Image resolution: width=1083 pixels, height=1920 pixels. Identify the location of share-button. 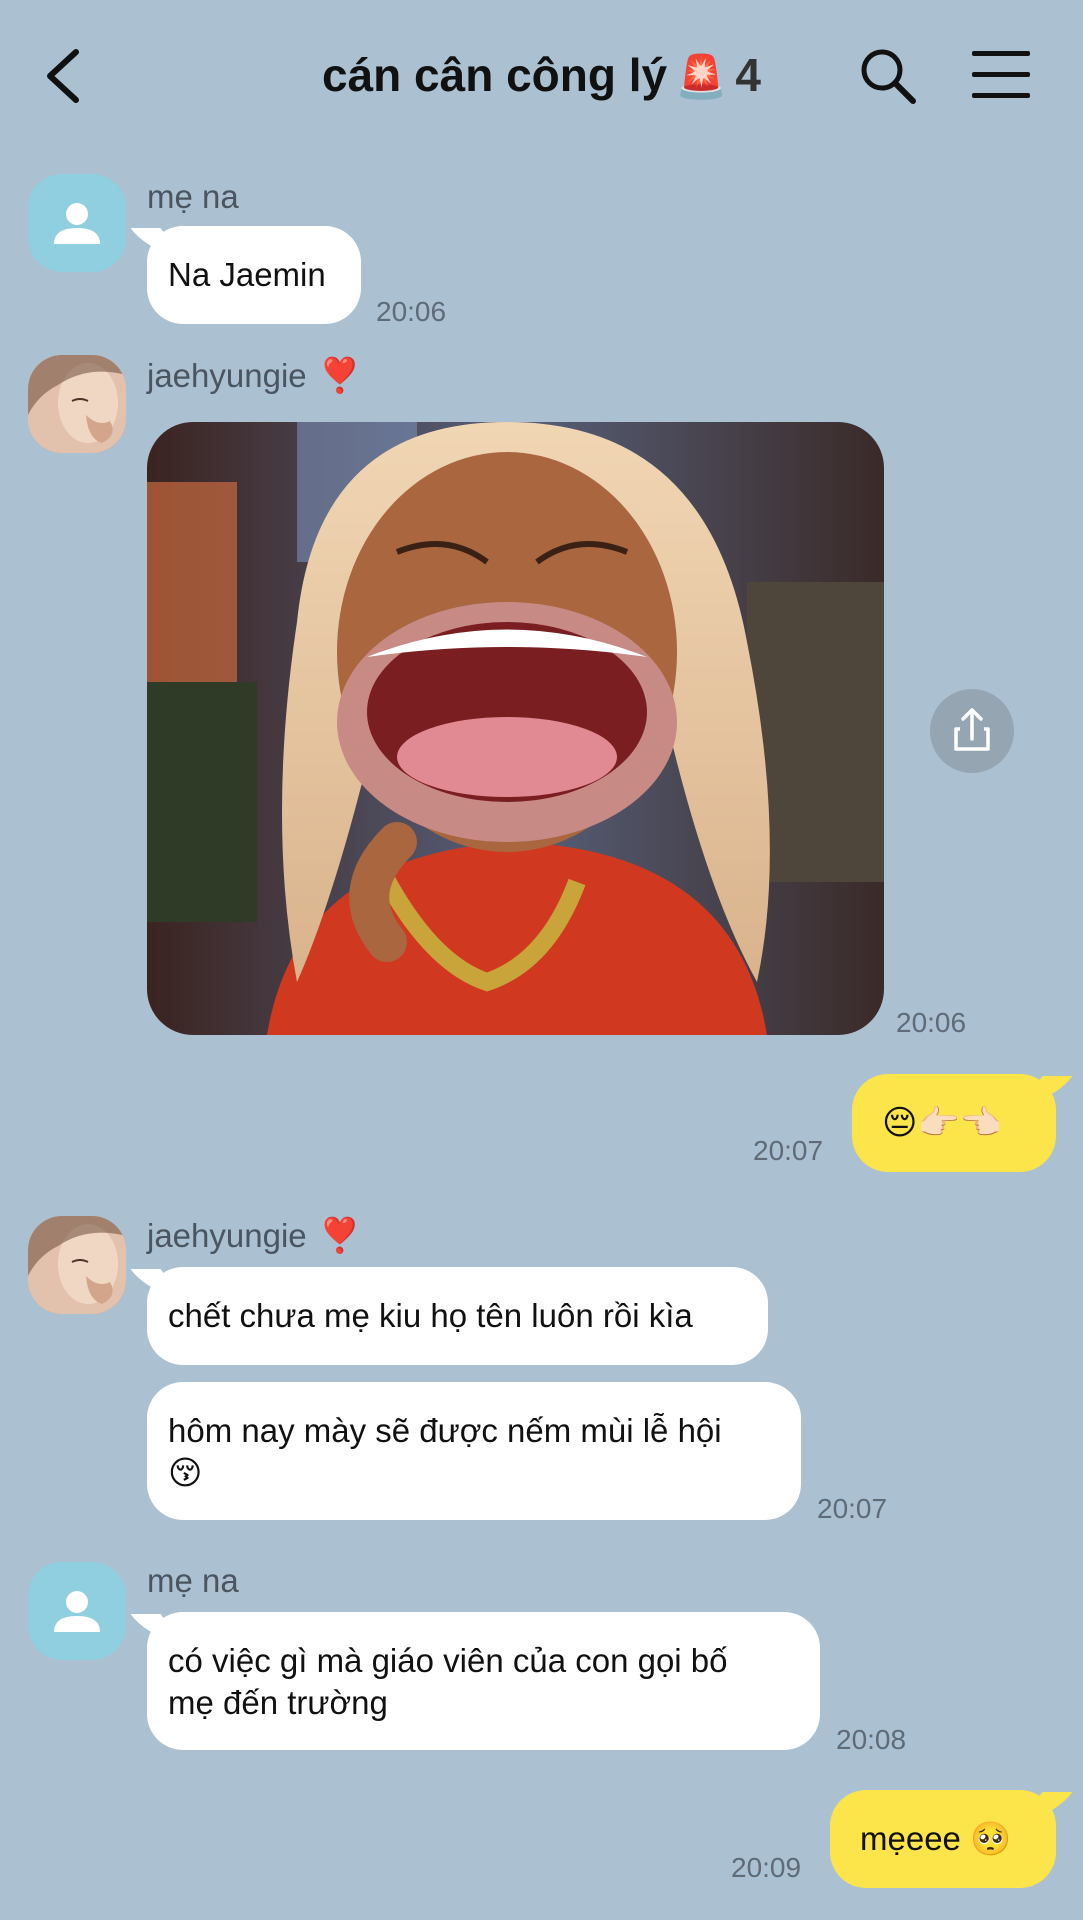
(972, 731).